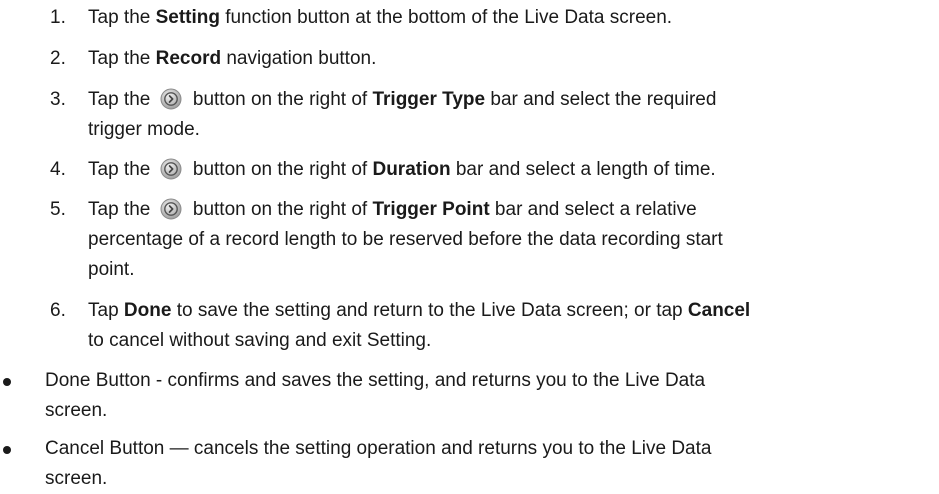 The image size is (939, 494). I want to click on step-number: 1., so click(58, 17).